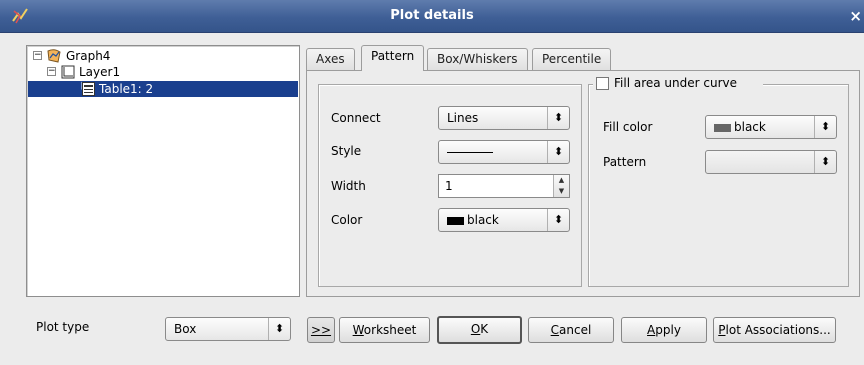  What do you see at coordinates (722, 127) in the screenshot?
I see `fill-color-swatch` at bounding box center [722, 127].